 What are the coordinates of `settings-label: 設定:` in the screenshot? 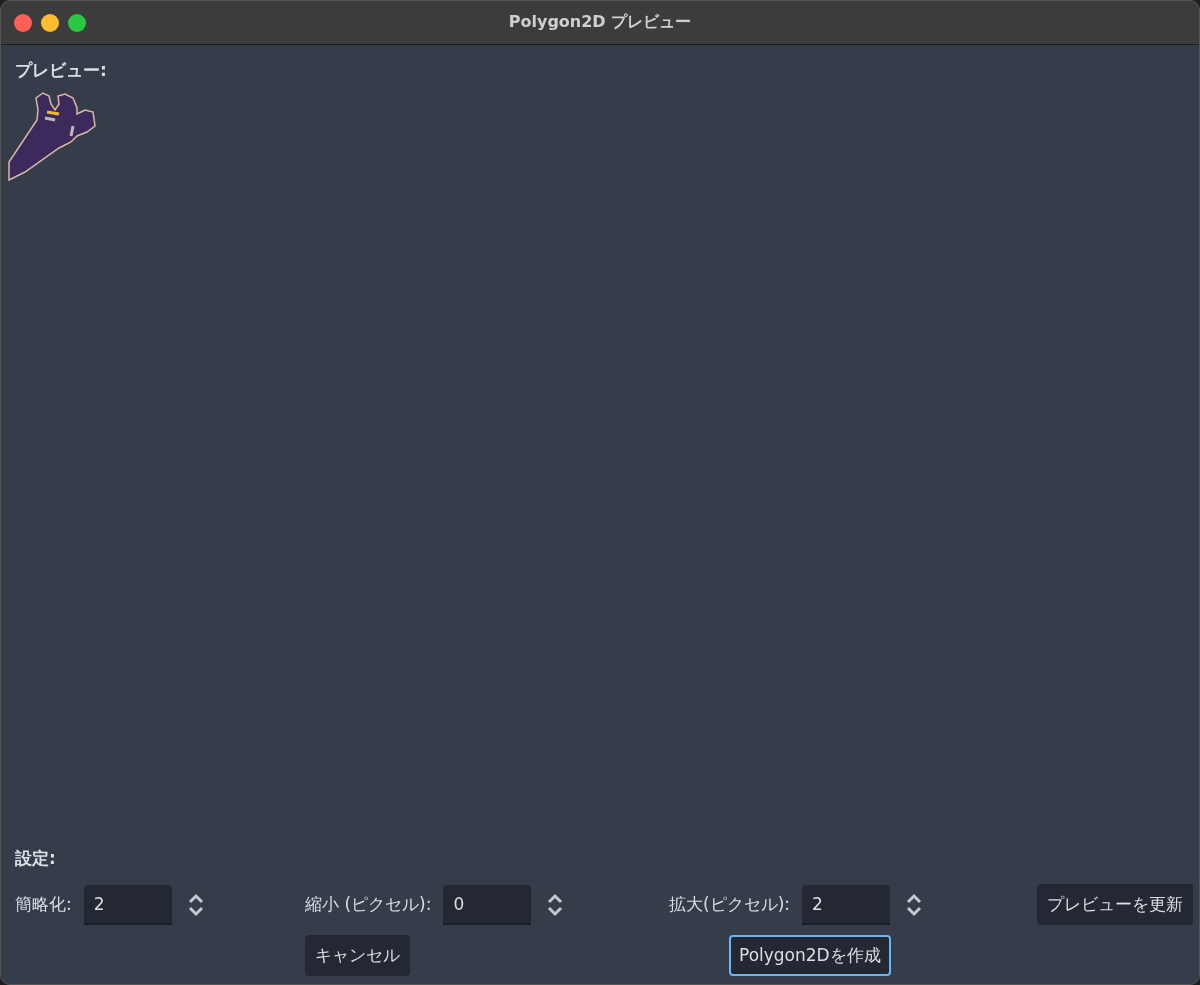 It's located at (35, 858).